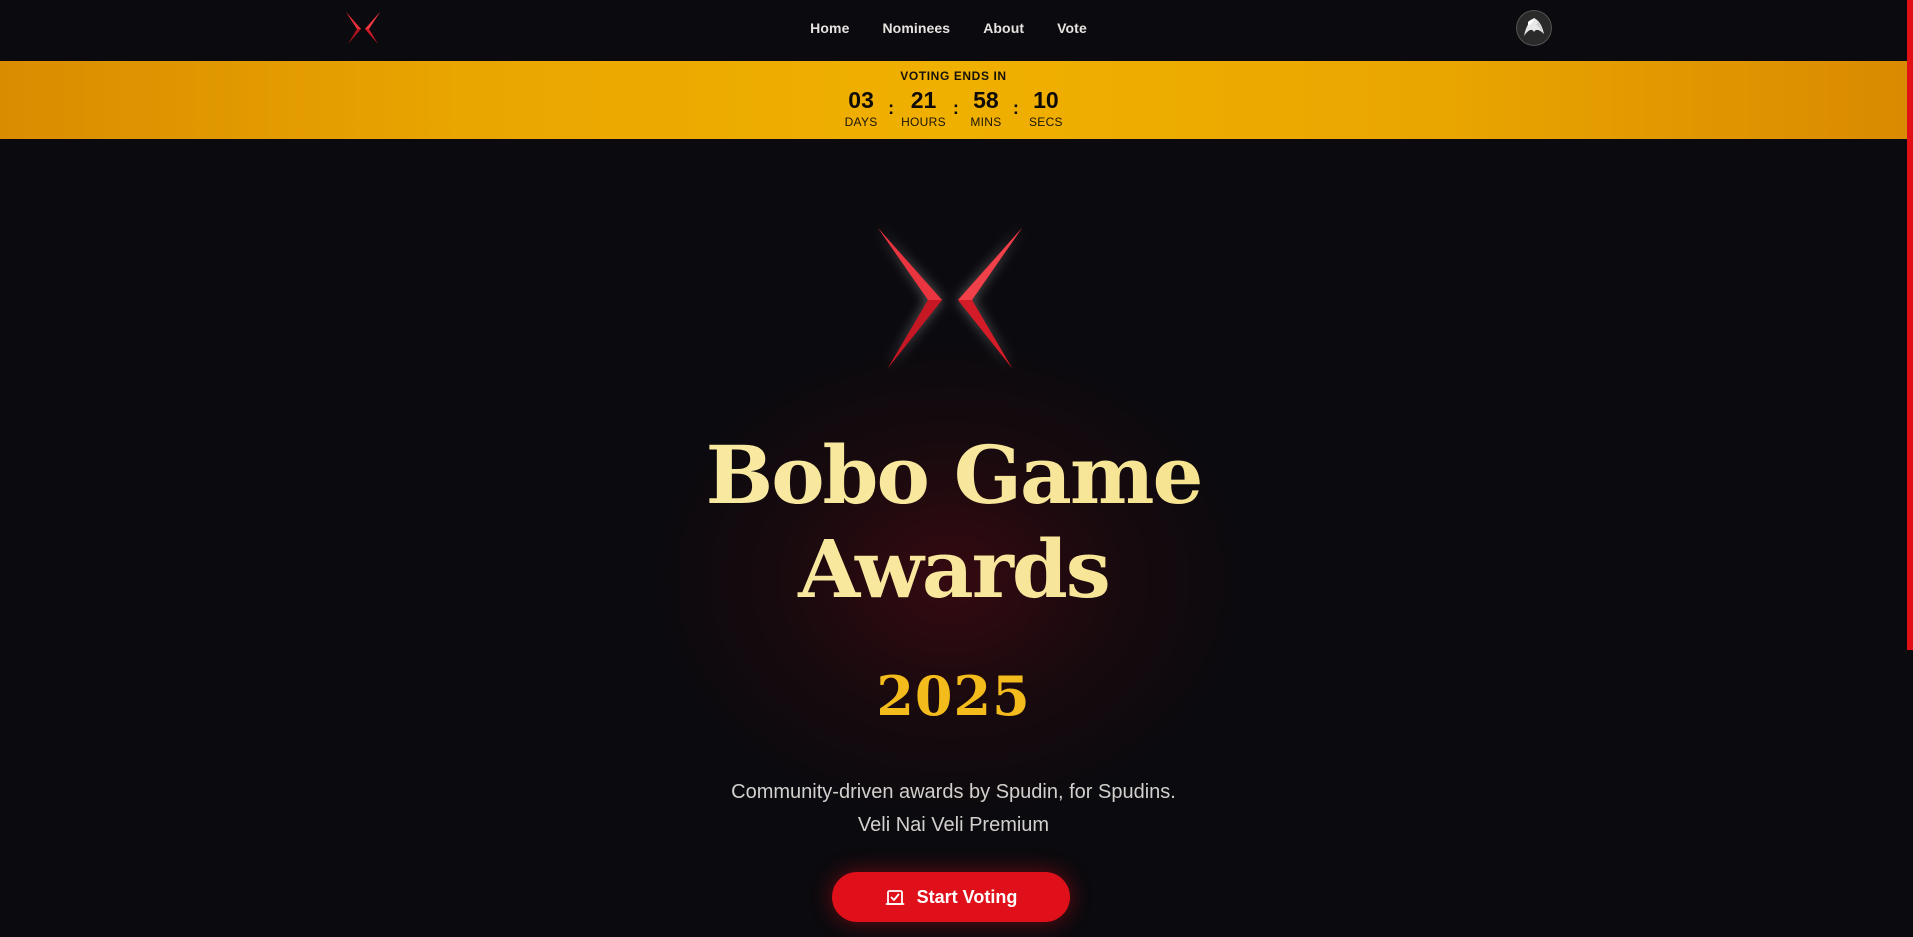 Image resolution: width=1913 pixels, height=937 pixels. What do you see at coordinates (1046, 100) in the screenshot?
I see `countdown-secs-value: 10` at bounding box center [1046, 100].